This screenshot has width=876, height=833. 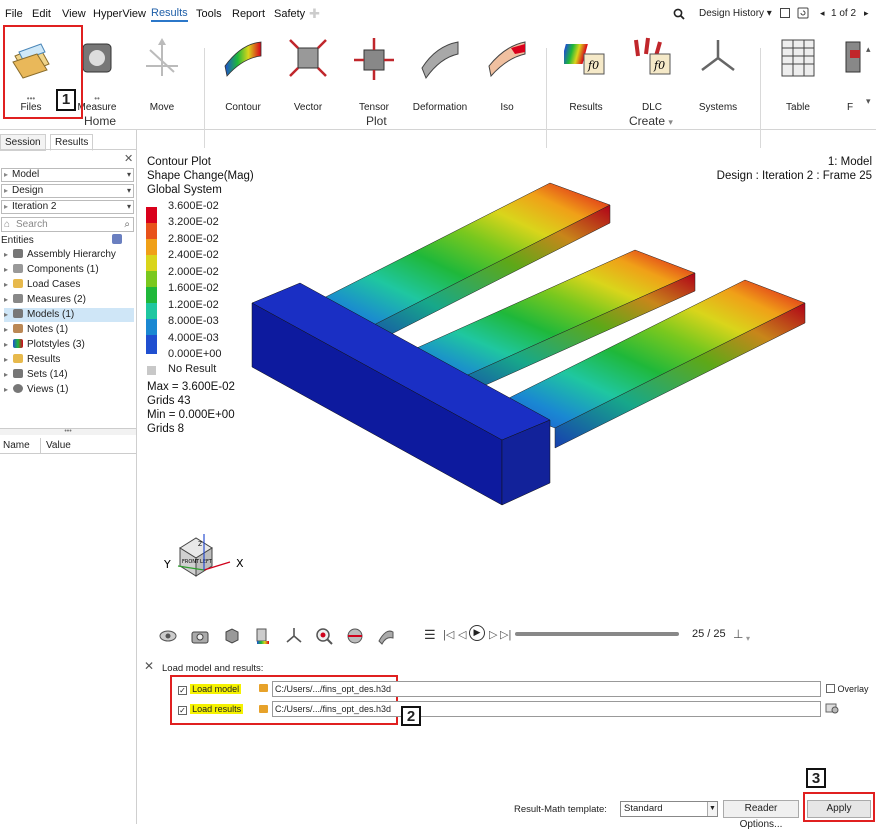 What do you see at coordinates (314, 14) in the screenshot?
I see `add-tab-icon: ✚` at bounding box center [314, 14].